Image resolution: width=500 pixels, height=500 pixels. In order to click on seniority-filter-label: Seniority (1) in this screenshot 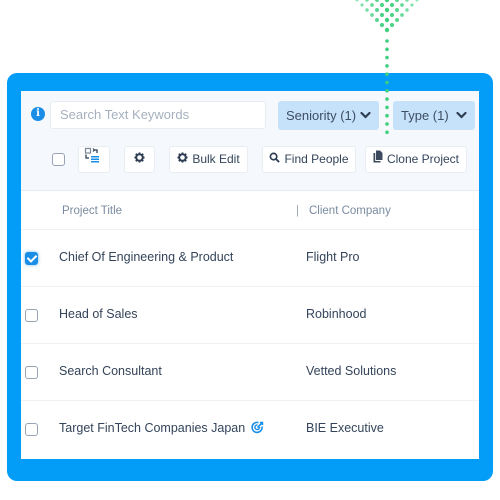, I will do `click(321, 115)`.